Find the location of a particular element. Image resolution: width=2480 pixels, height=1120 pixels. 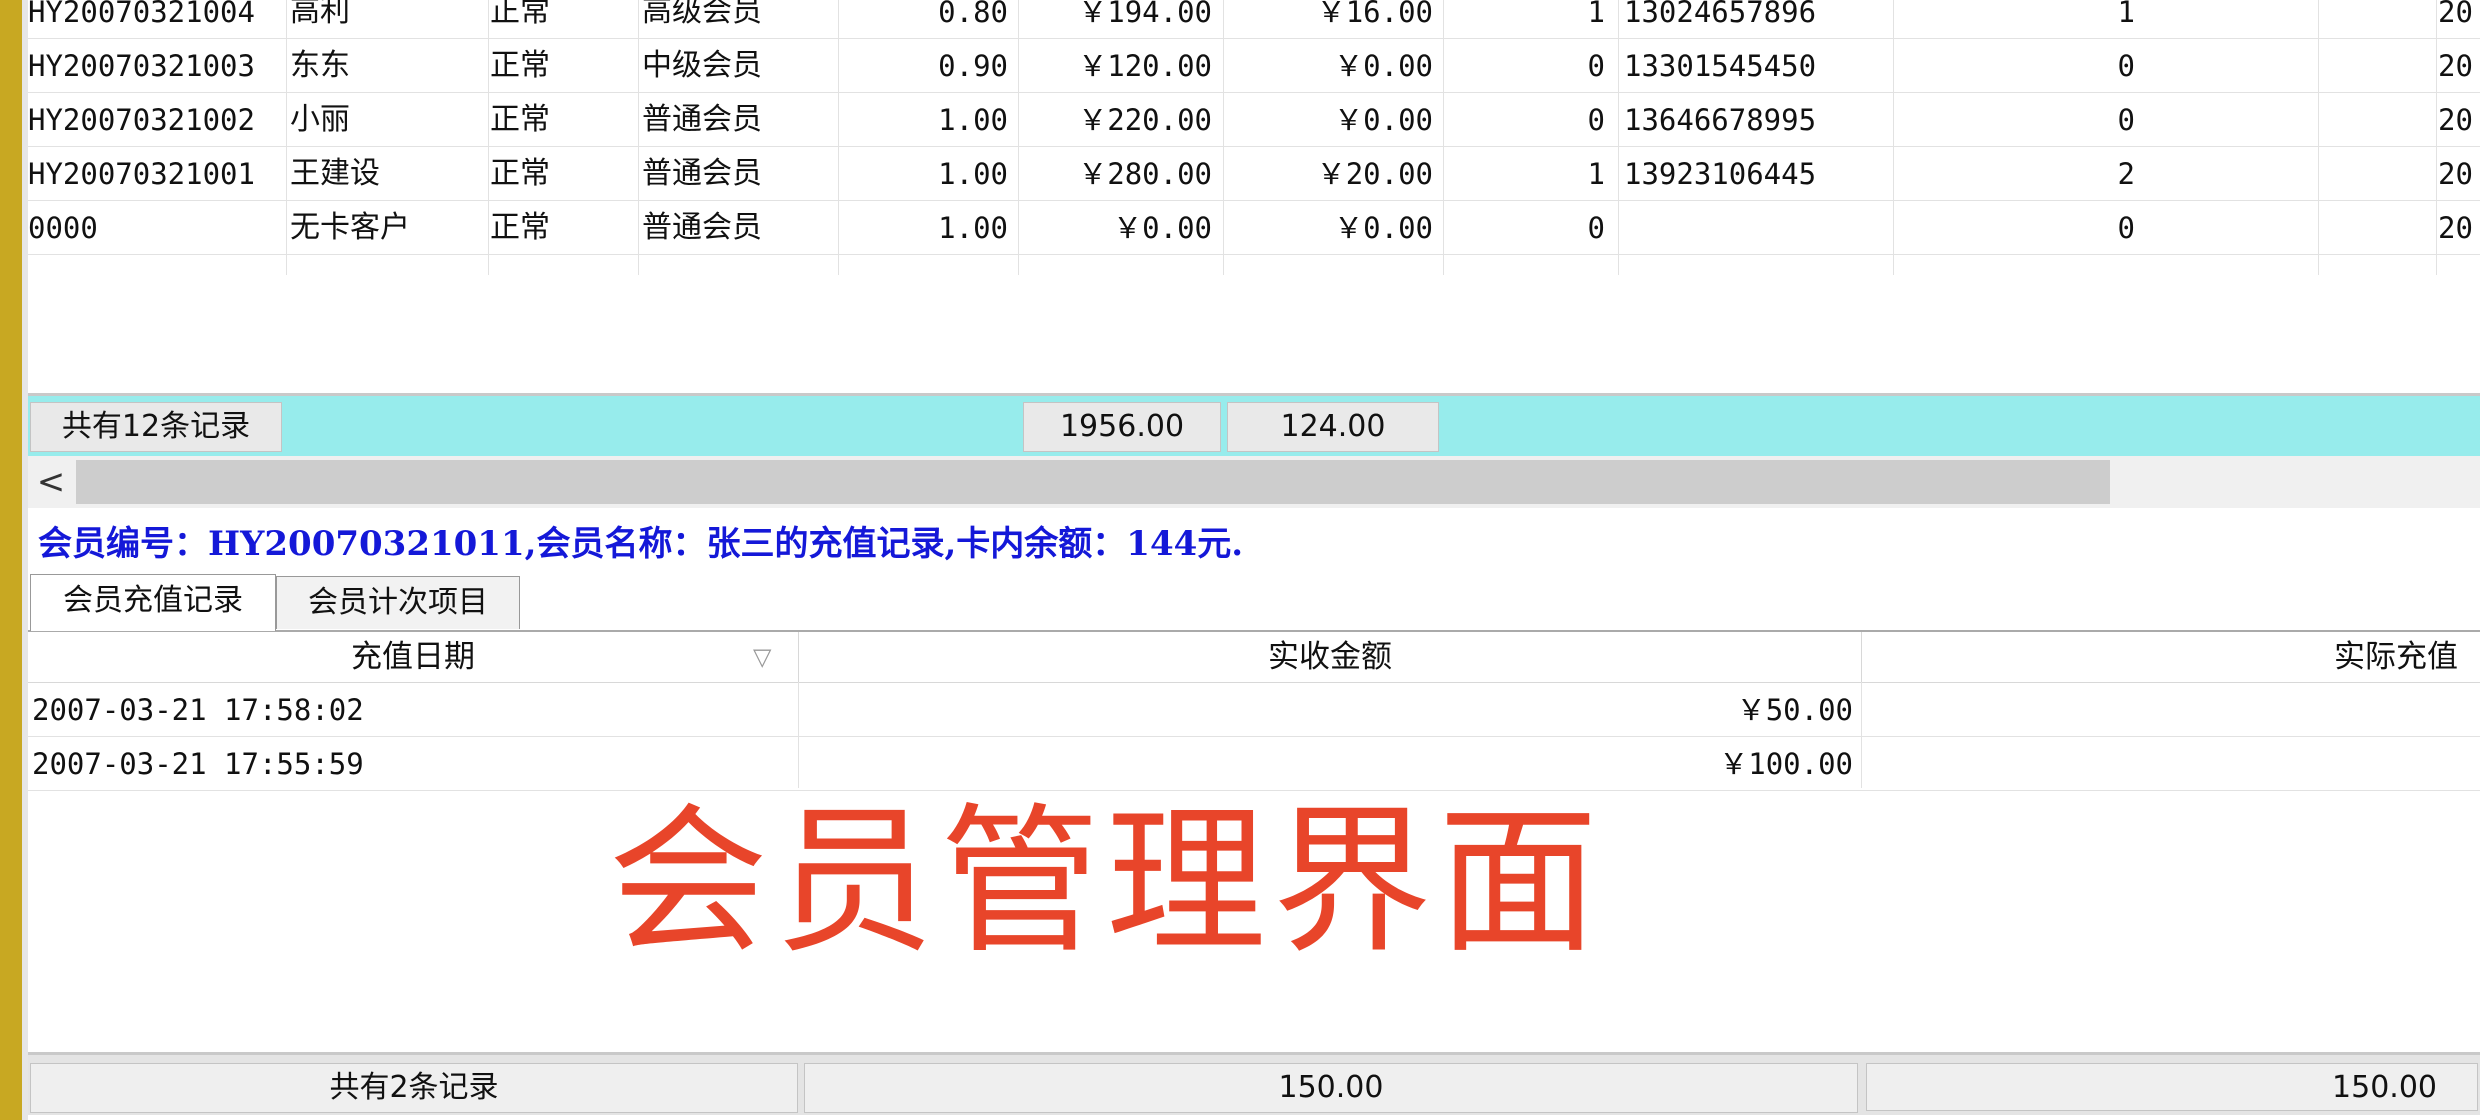

record-count: 共有12条记录 is located at coordinates (156, 427).